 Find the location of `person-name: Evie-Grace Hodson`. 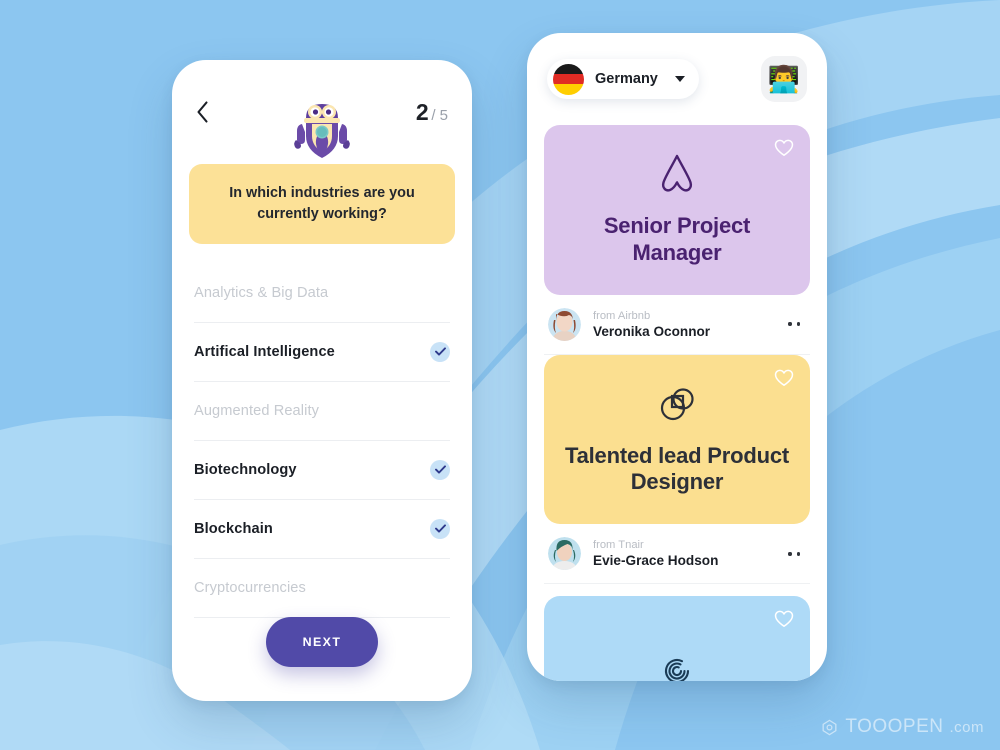

person-name: Evie-Grace Hodson is located at coordinates (656, 561).